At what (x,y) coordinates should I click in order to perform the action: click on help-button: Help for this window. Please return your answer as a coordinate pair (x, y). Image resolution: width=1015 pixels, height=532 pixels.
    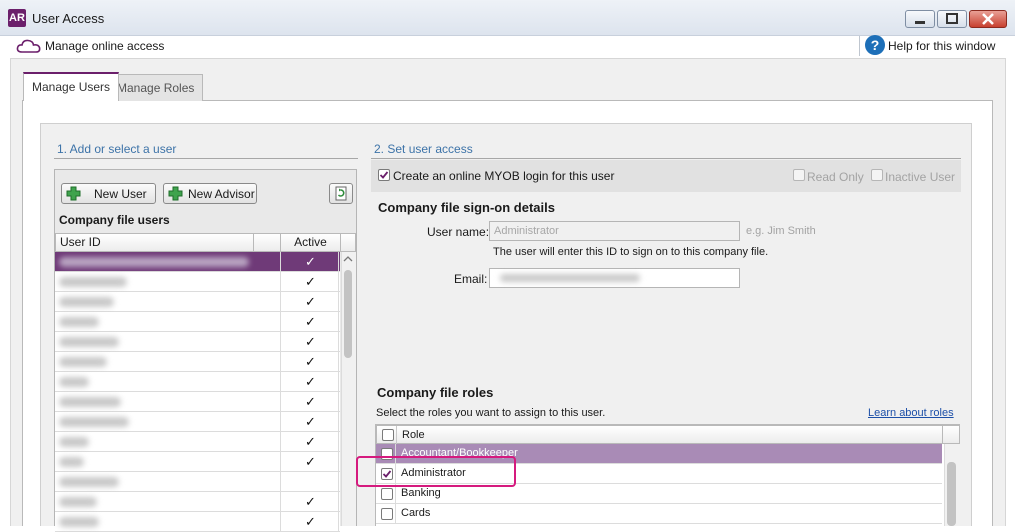
    Looking at the image, I should click on (941, 46).